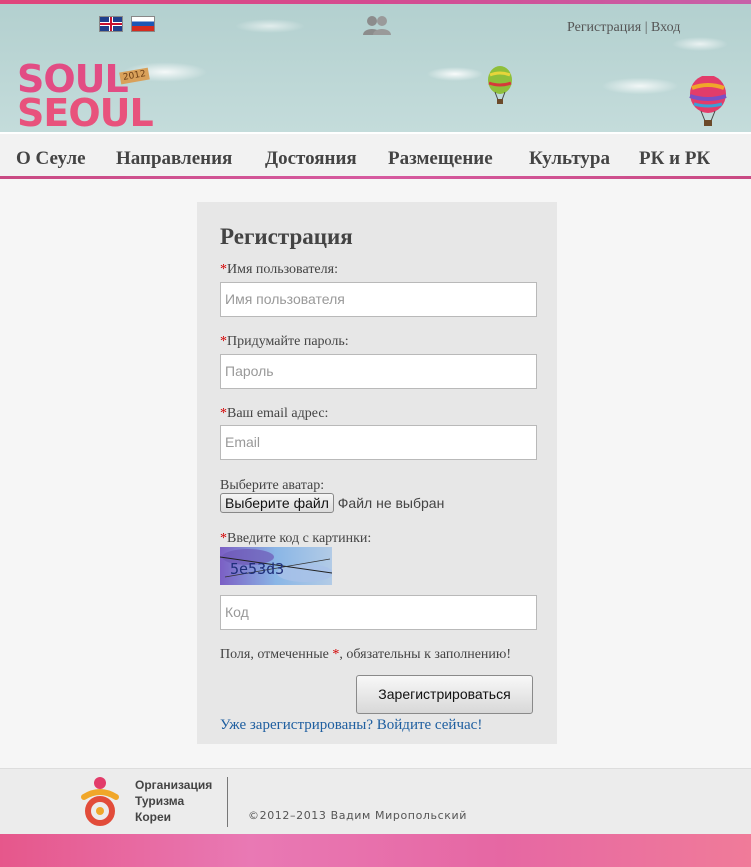 Image resolution: width=751 pixels, height=867 pixels. I want to click on nav-item-about-seoul: О Сеуле, so click(51, 159).